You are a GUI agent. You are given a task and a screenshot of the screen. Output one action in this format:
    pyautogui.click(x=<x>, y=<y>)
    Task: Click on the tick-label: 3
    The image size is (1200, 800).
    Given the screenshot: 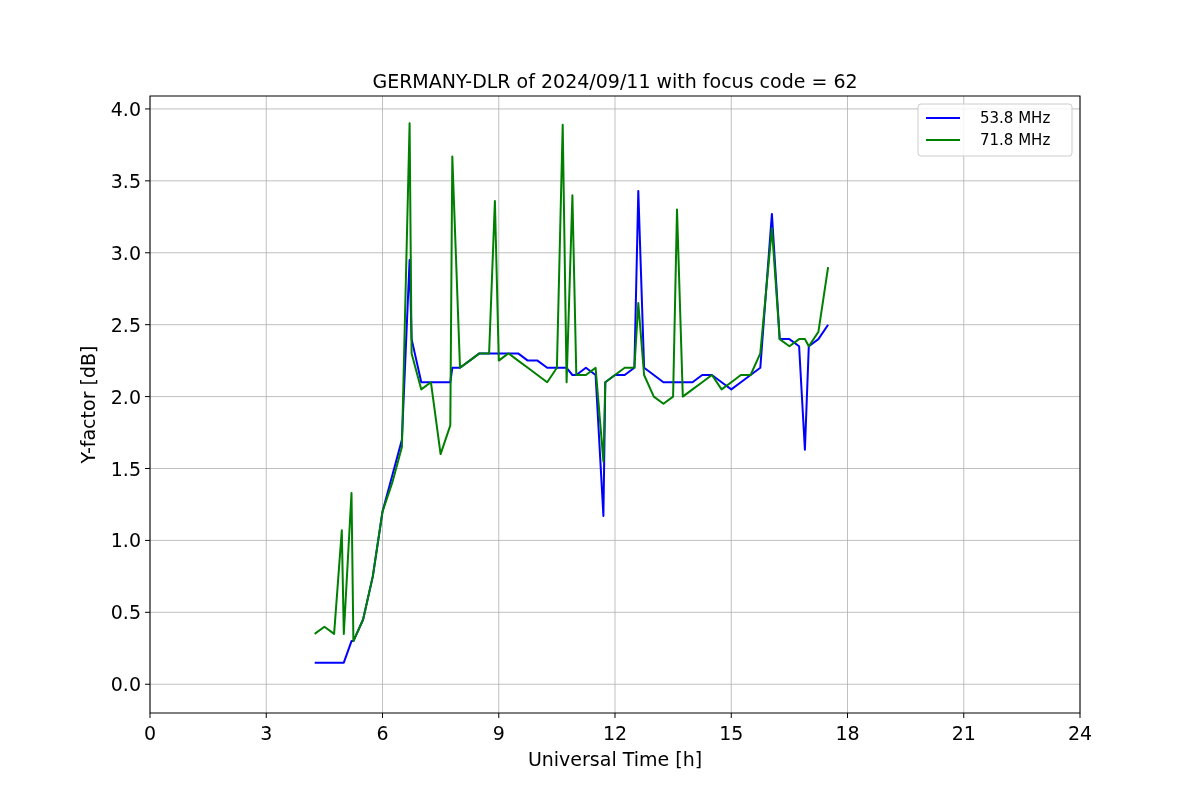 What is the action you would take?
    pyautogui.click(x=266, y=733)
    